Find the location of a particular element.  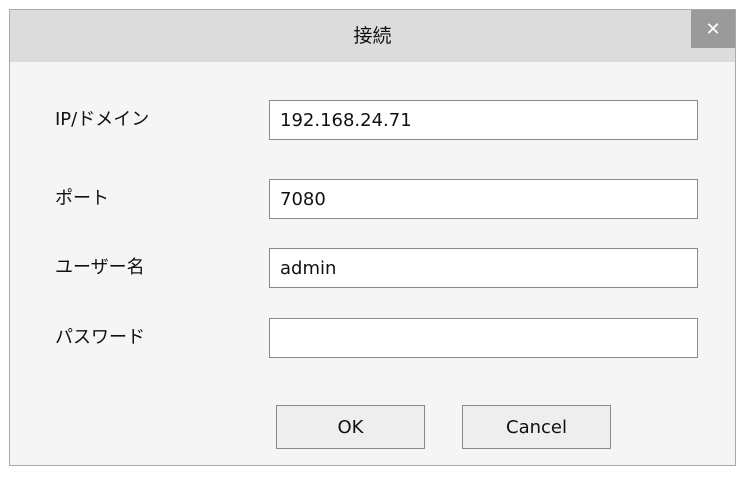

username-input is located at coordinates (483, 268).